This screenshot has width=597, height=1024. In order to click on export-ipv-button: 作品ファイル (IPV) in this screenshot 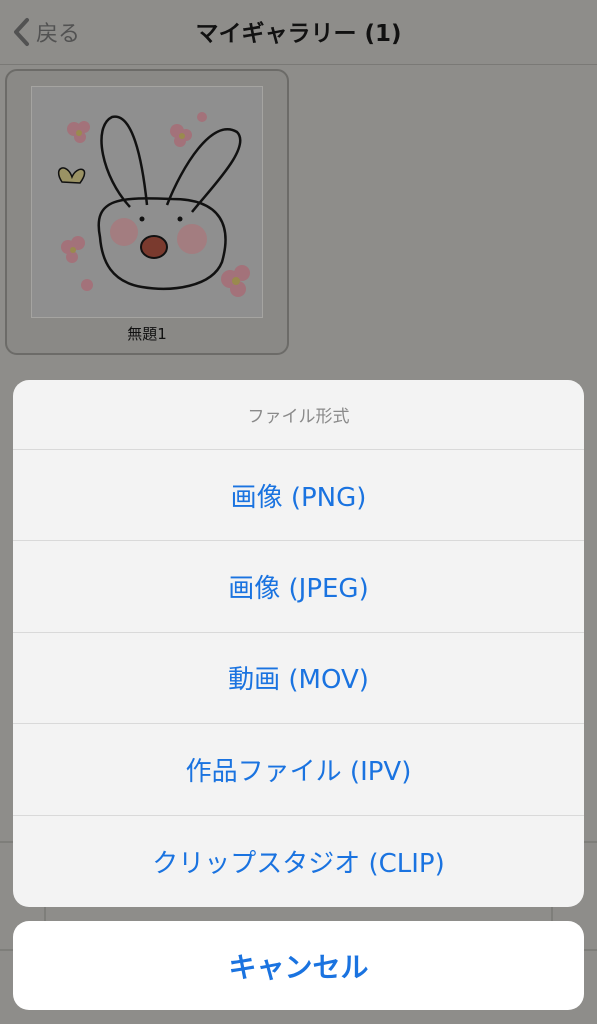, I will do `click(298, 770)`.